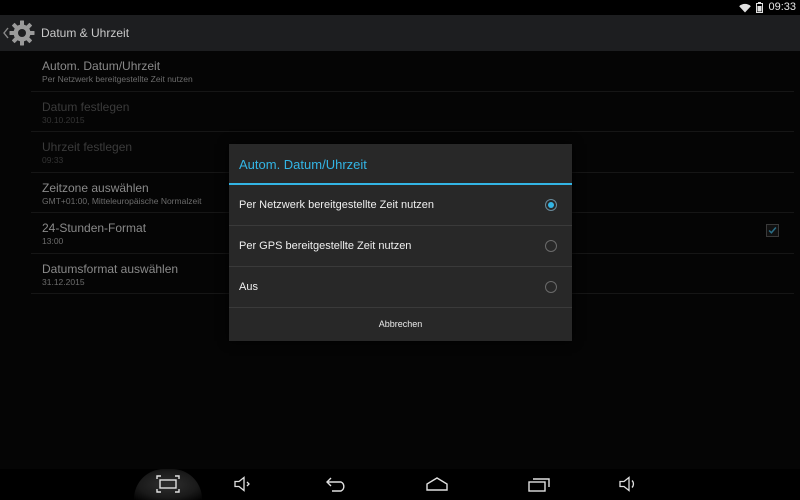  I want to click on recent-apps-icon, so click(539, 484).